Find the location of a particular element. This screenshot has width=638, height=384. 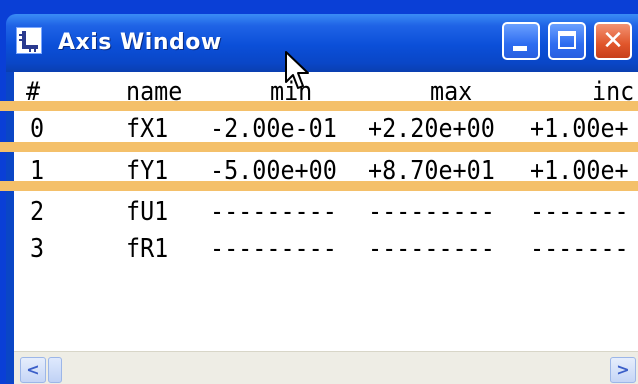

minimize-icon is located at coordinates (520, 48).